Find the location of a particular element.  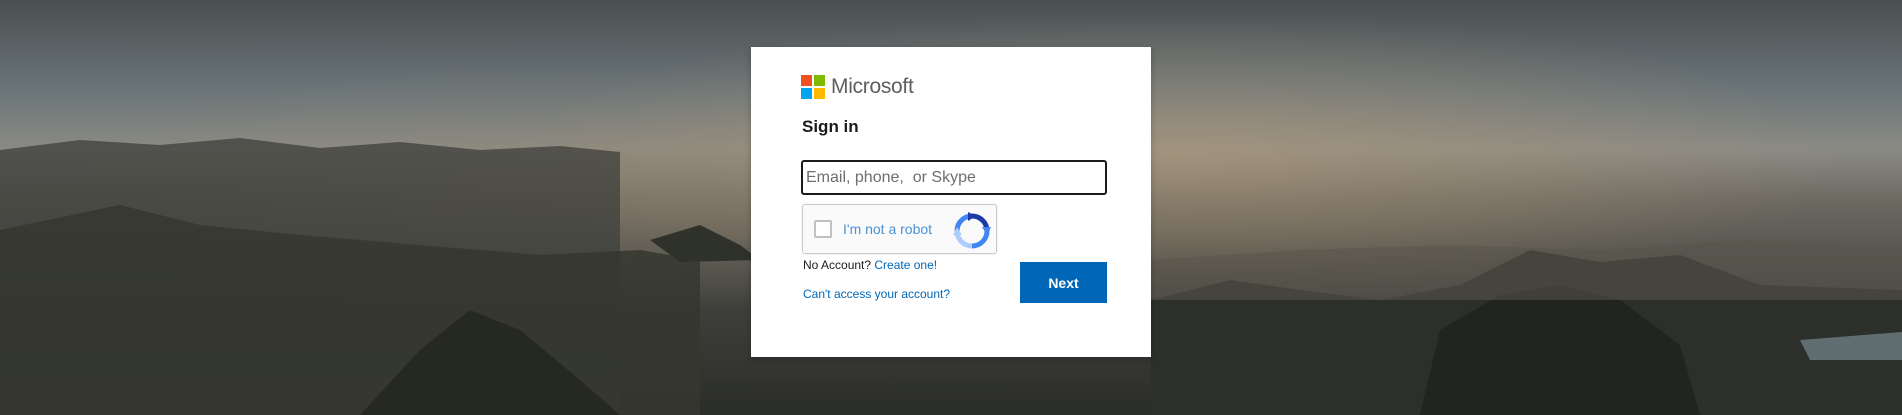

cant-access-link: Can't access your account? is located at coordinates (876, 294).